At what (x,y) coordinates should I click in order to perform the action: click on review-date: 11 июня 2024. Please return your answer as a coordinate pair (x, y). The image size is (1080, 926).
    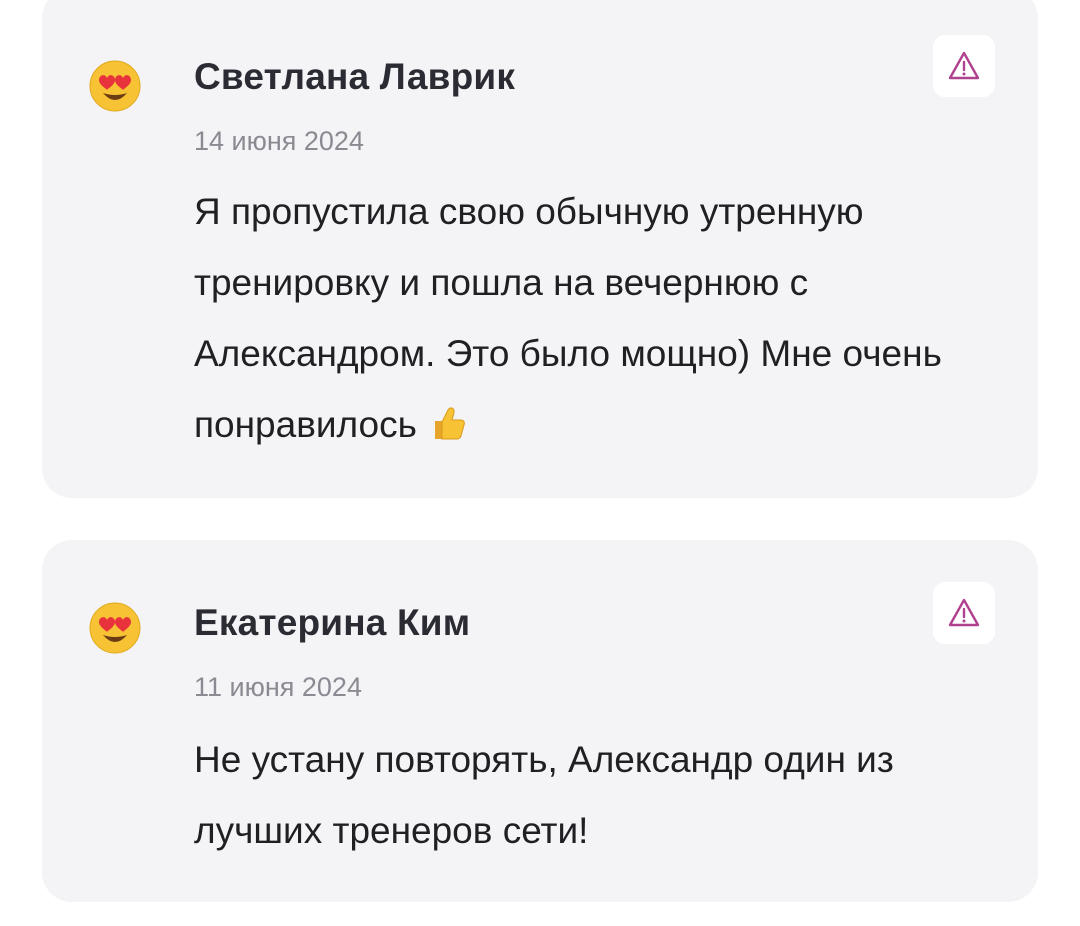
    Looking at the image, I should click on (278, 687).